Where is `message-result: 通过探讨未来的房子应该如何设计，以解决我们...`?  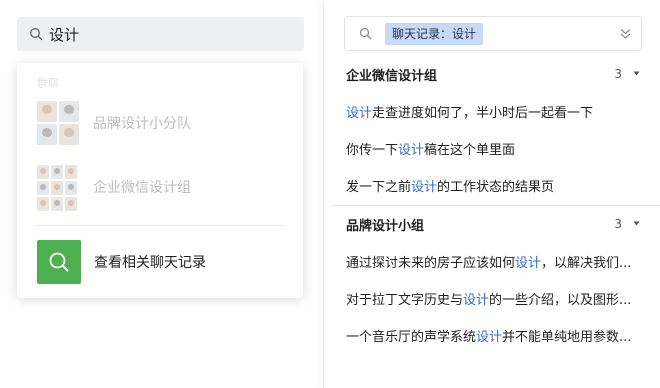
message-result: 通过探讨未来的房子应该如何设计，以解决我们... is located at coordinates (491, 261).